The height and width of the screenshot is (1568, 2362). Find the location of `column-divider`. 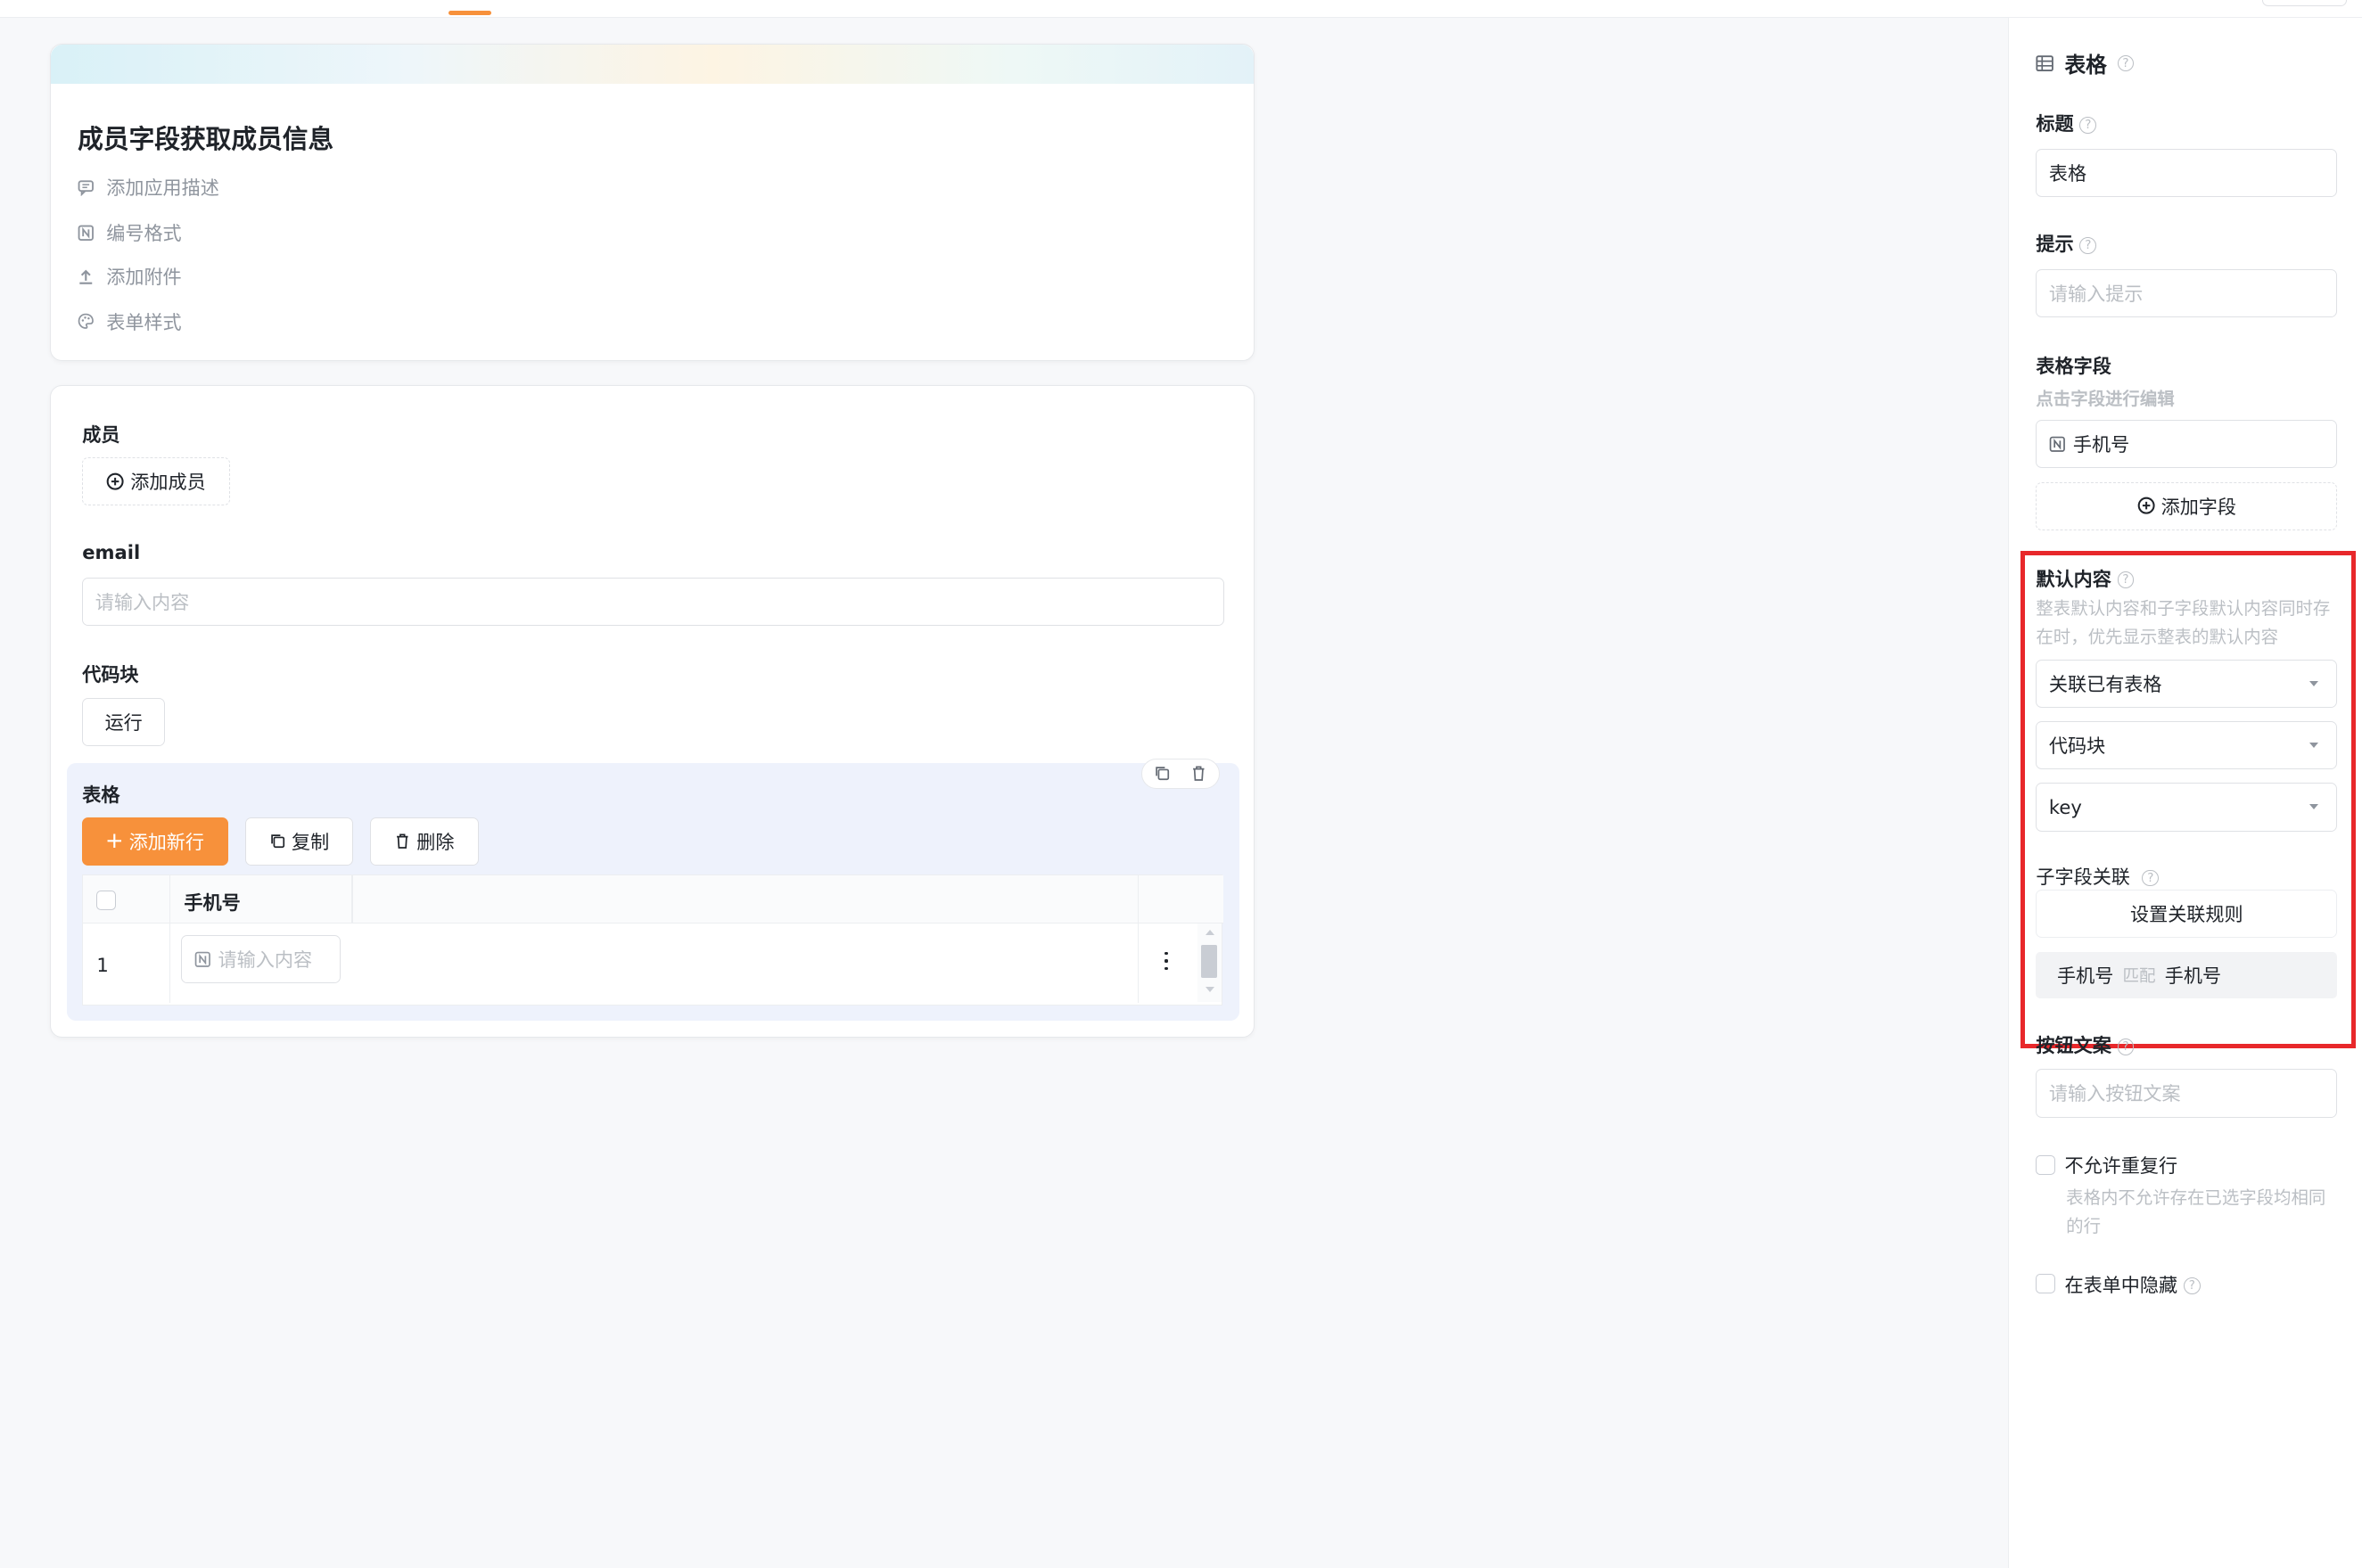

column-divider is located at coordinates (351, 899).